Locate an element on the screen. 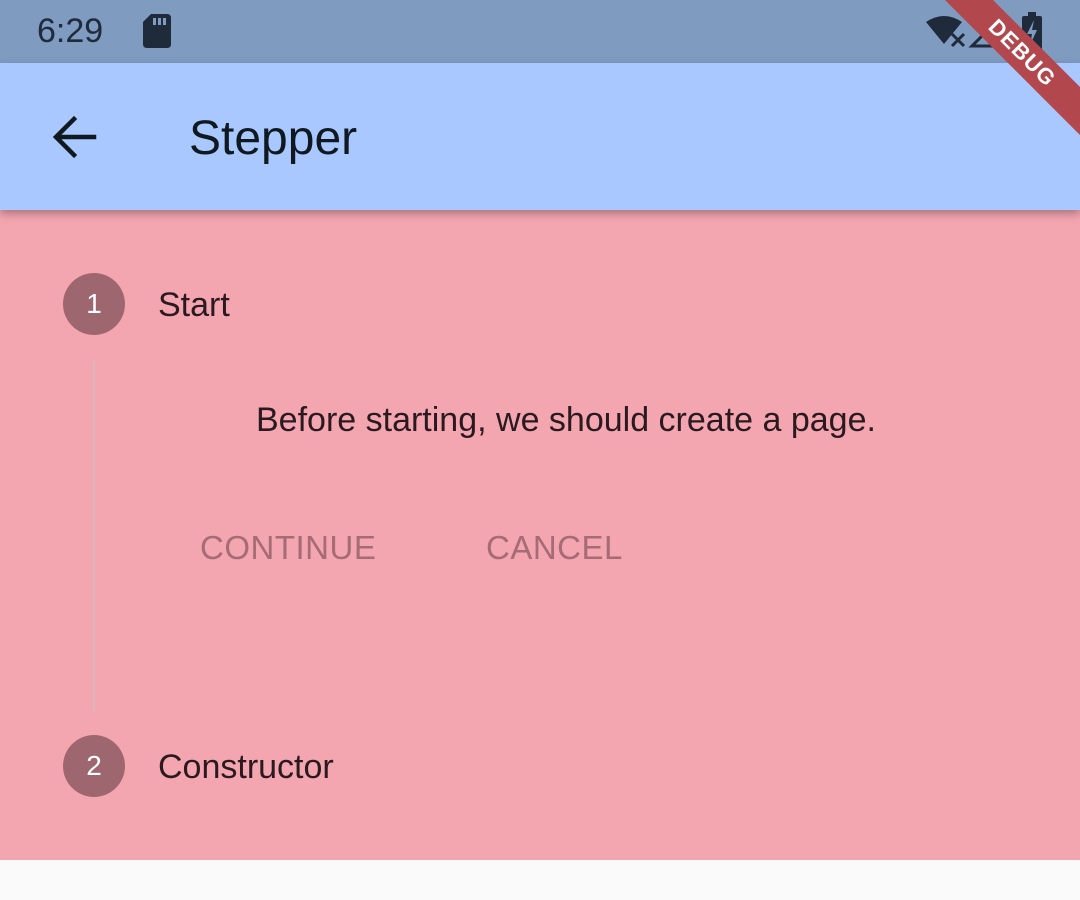 This screenshot has height=900, width=1080. sd-card-icon is located at coordinates (157, 31).